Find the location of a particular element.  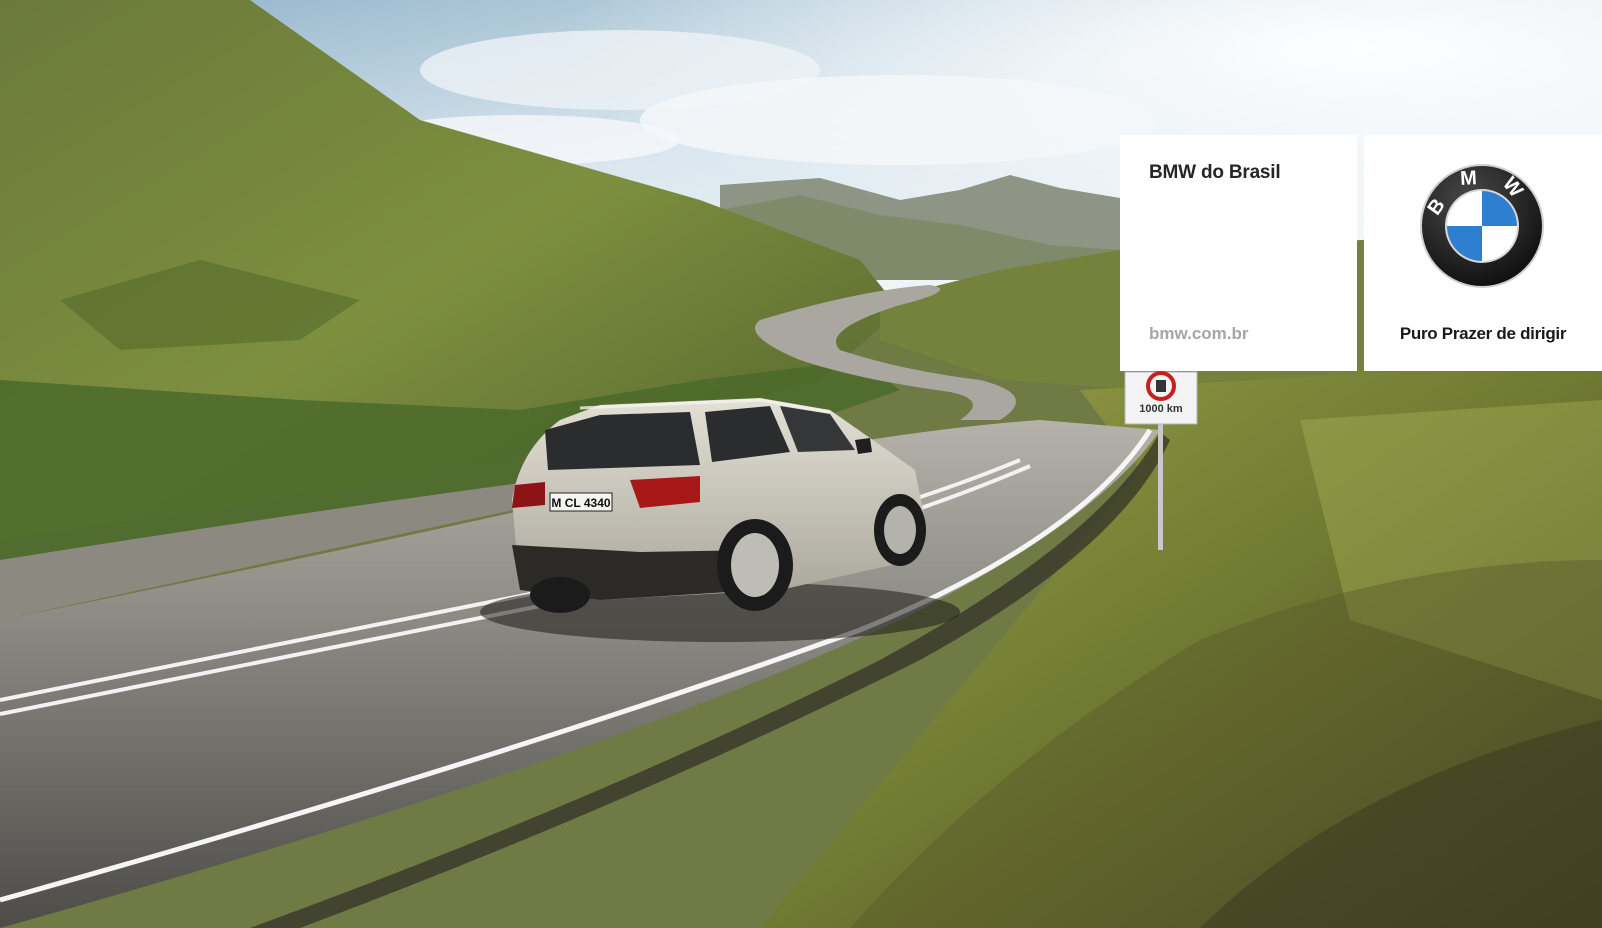

brand-name: BMW do Brasil is located at coordinates (1215, 172).